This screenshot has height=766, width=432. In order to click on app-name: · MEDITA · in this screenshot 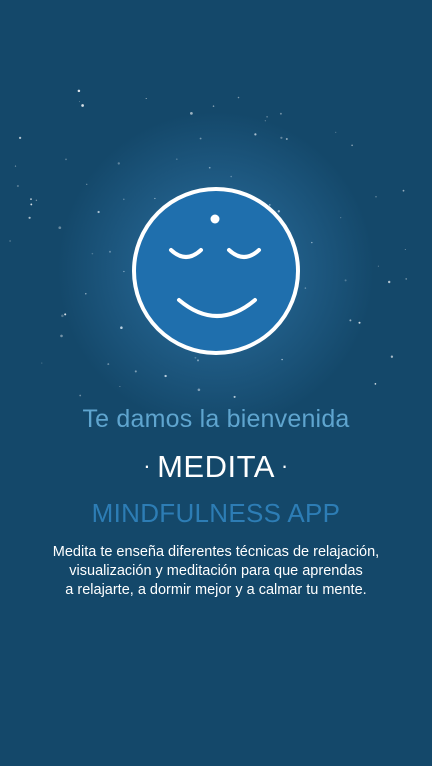, I will do `click(216, 467)`.